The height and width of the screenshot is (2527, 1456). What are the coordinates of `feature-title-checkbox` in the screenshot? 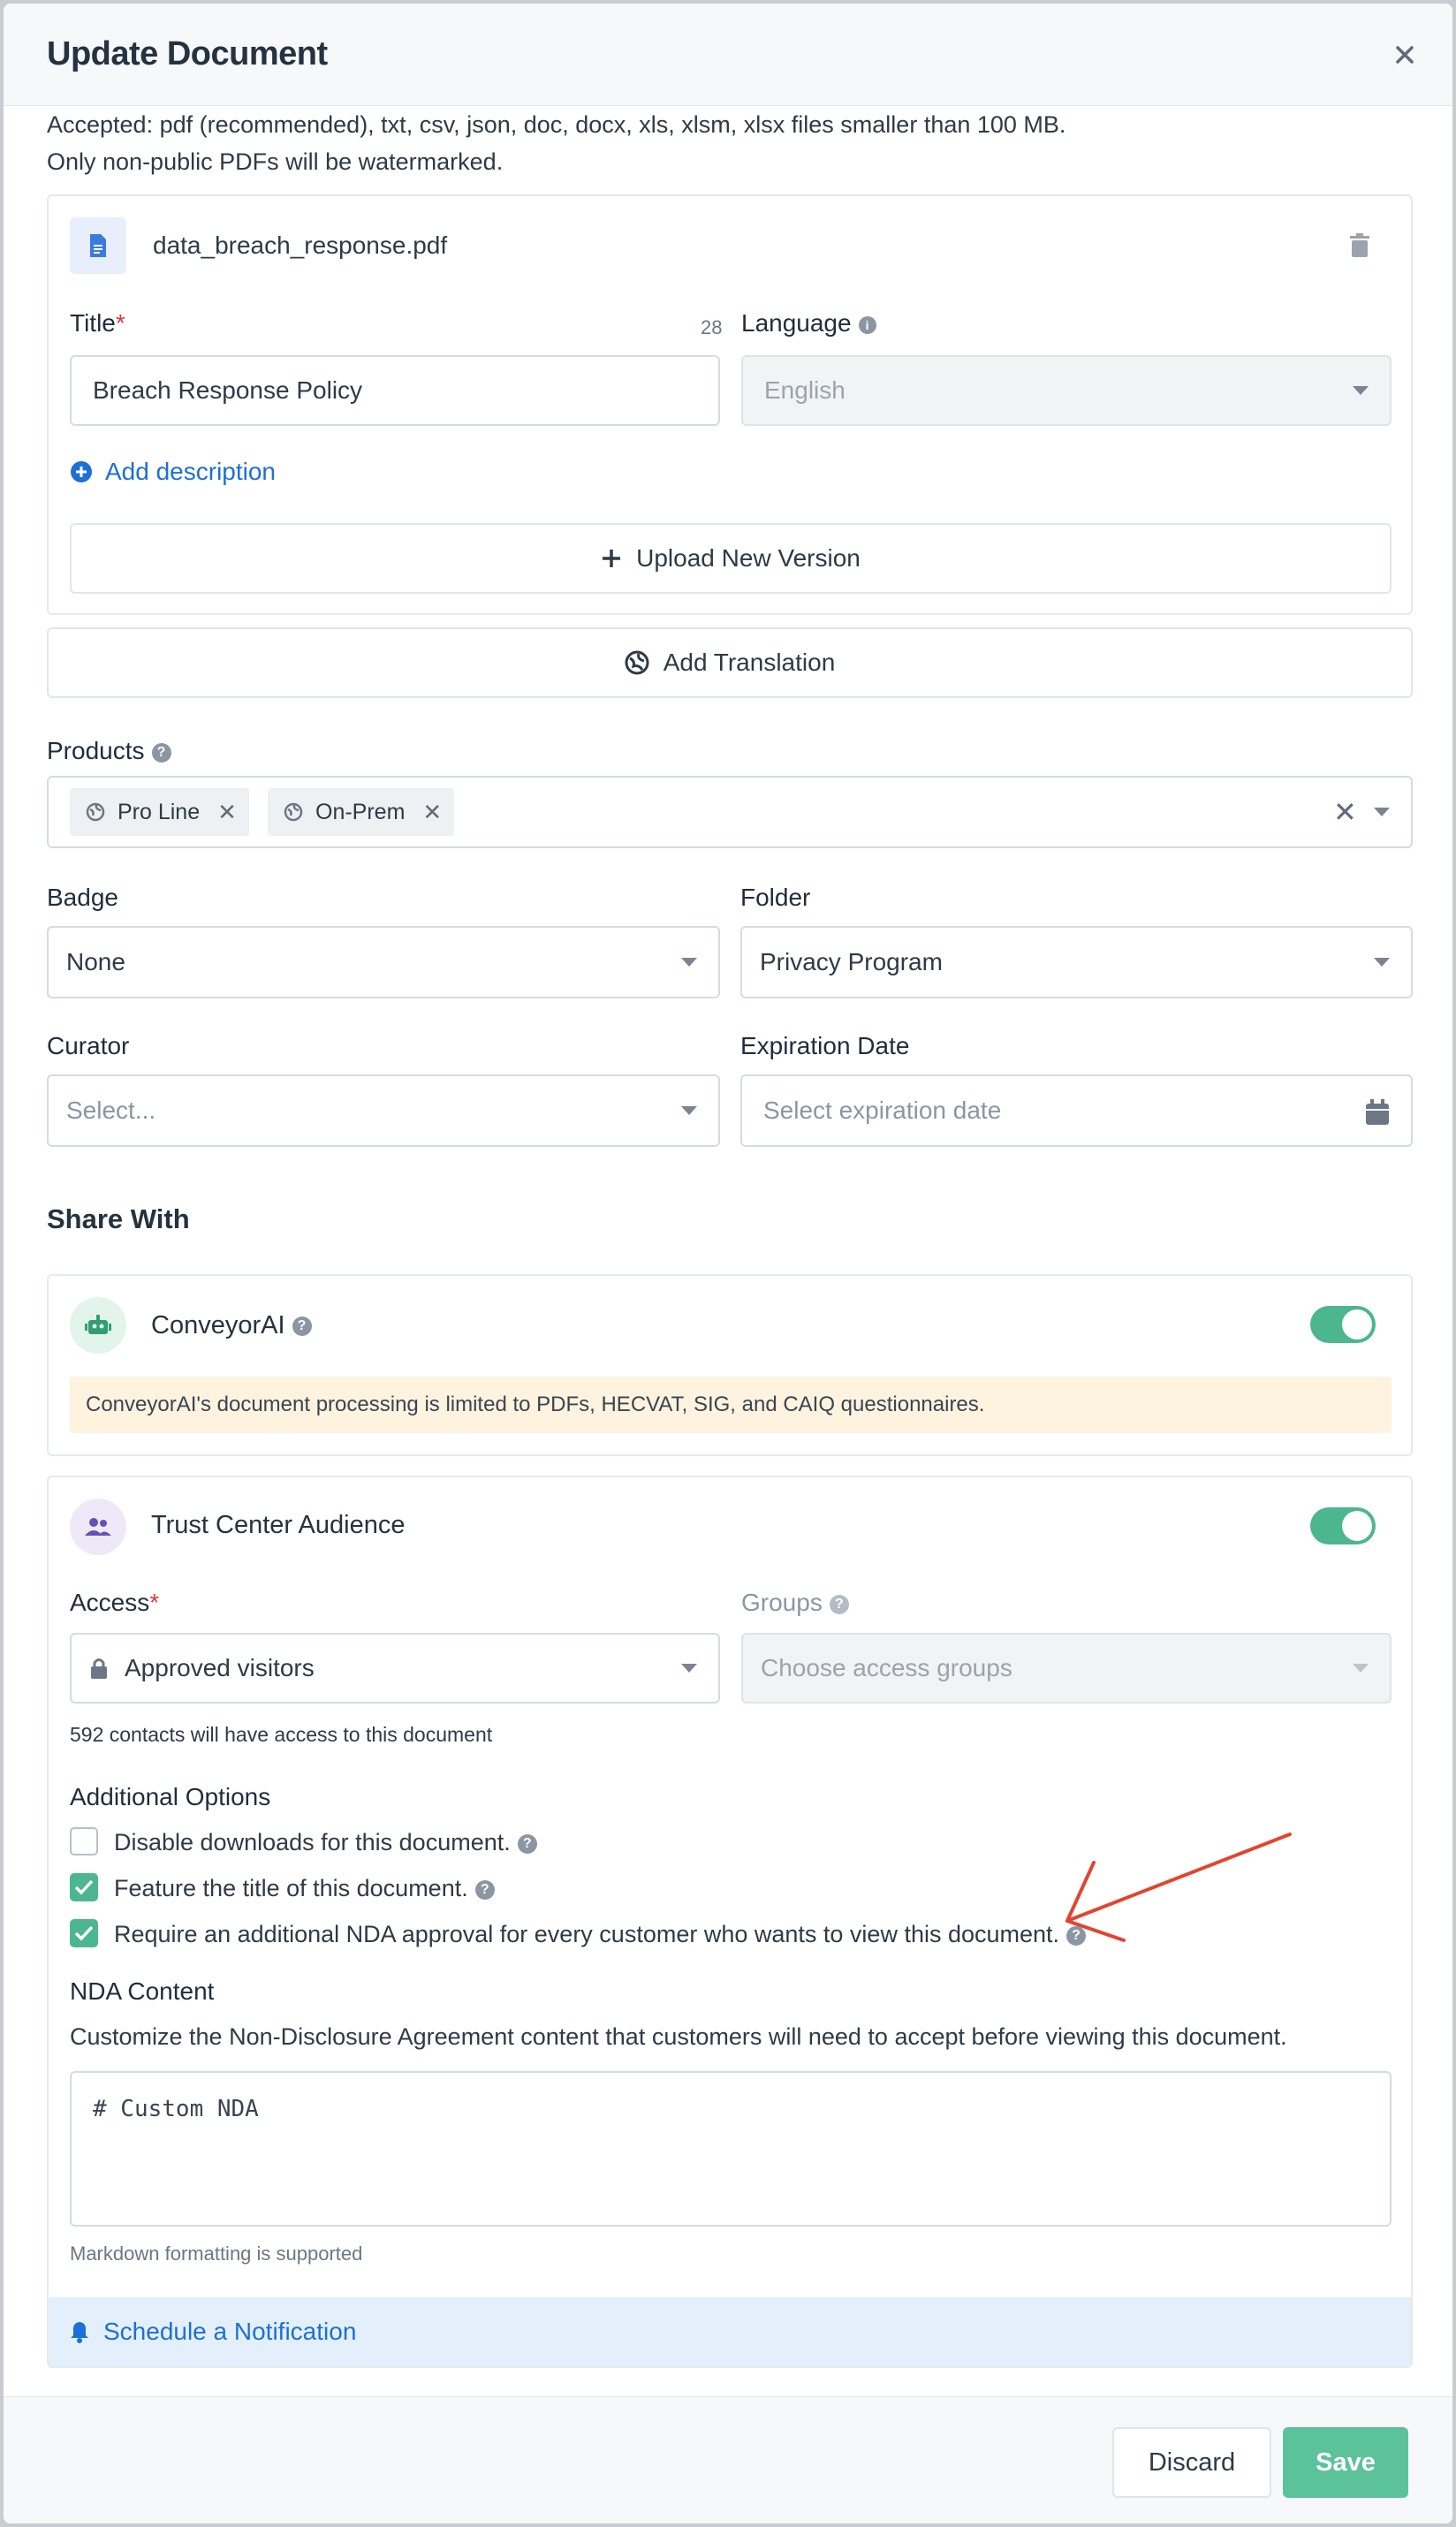 It's located at (84, 1887).